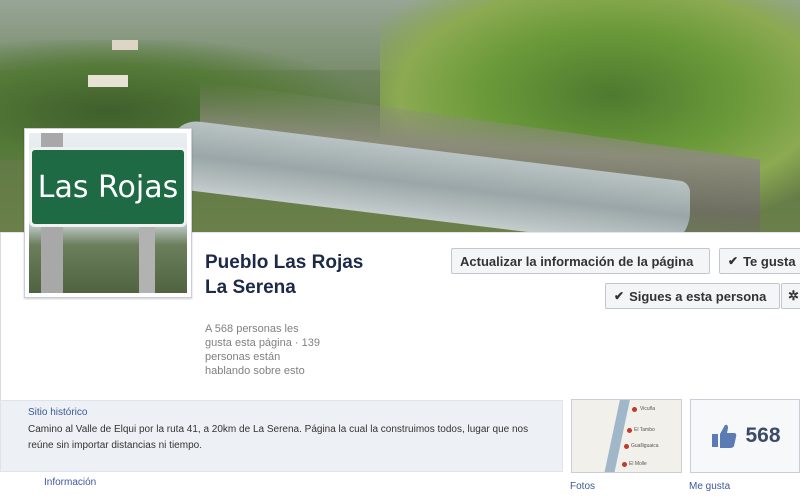  I want to click on like-button: ✔ Te gusta, so click(759, 261).